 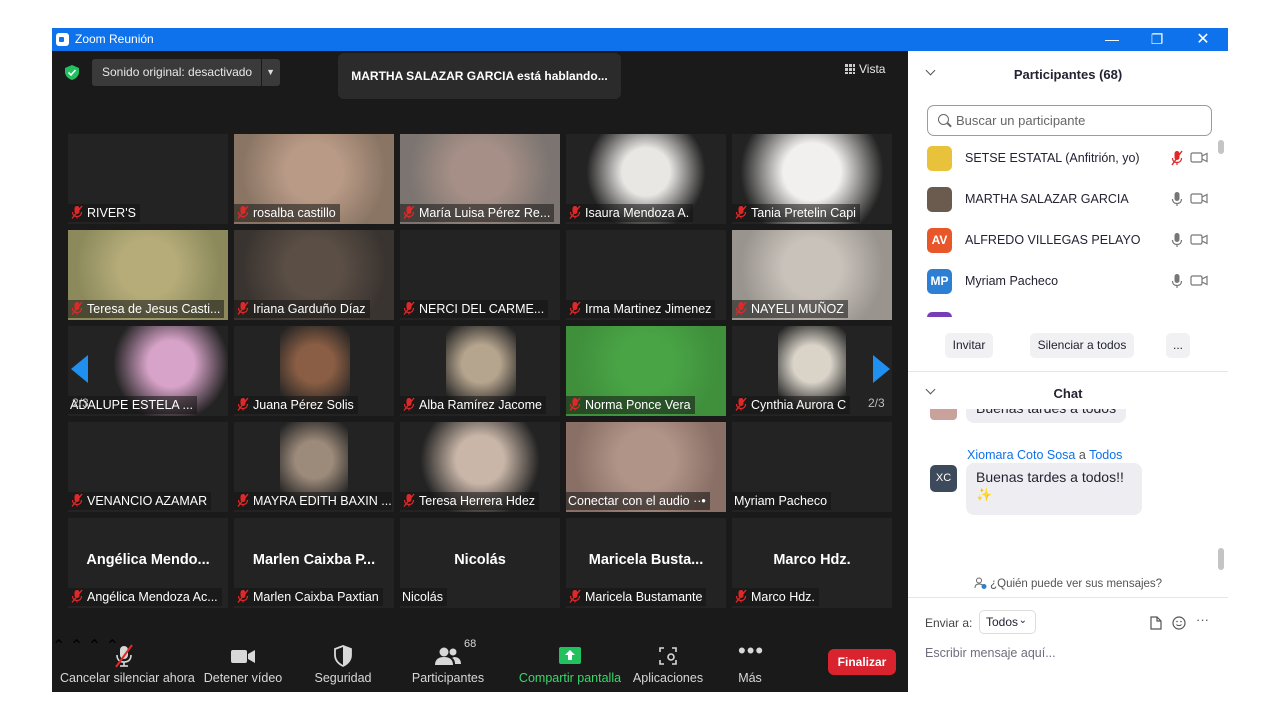 I want to click on more-button: ••• Más, so click(x=750, y=664).